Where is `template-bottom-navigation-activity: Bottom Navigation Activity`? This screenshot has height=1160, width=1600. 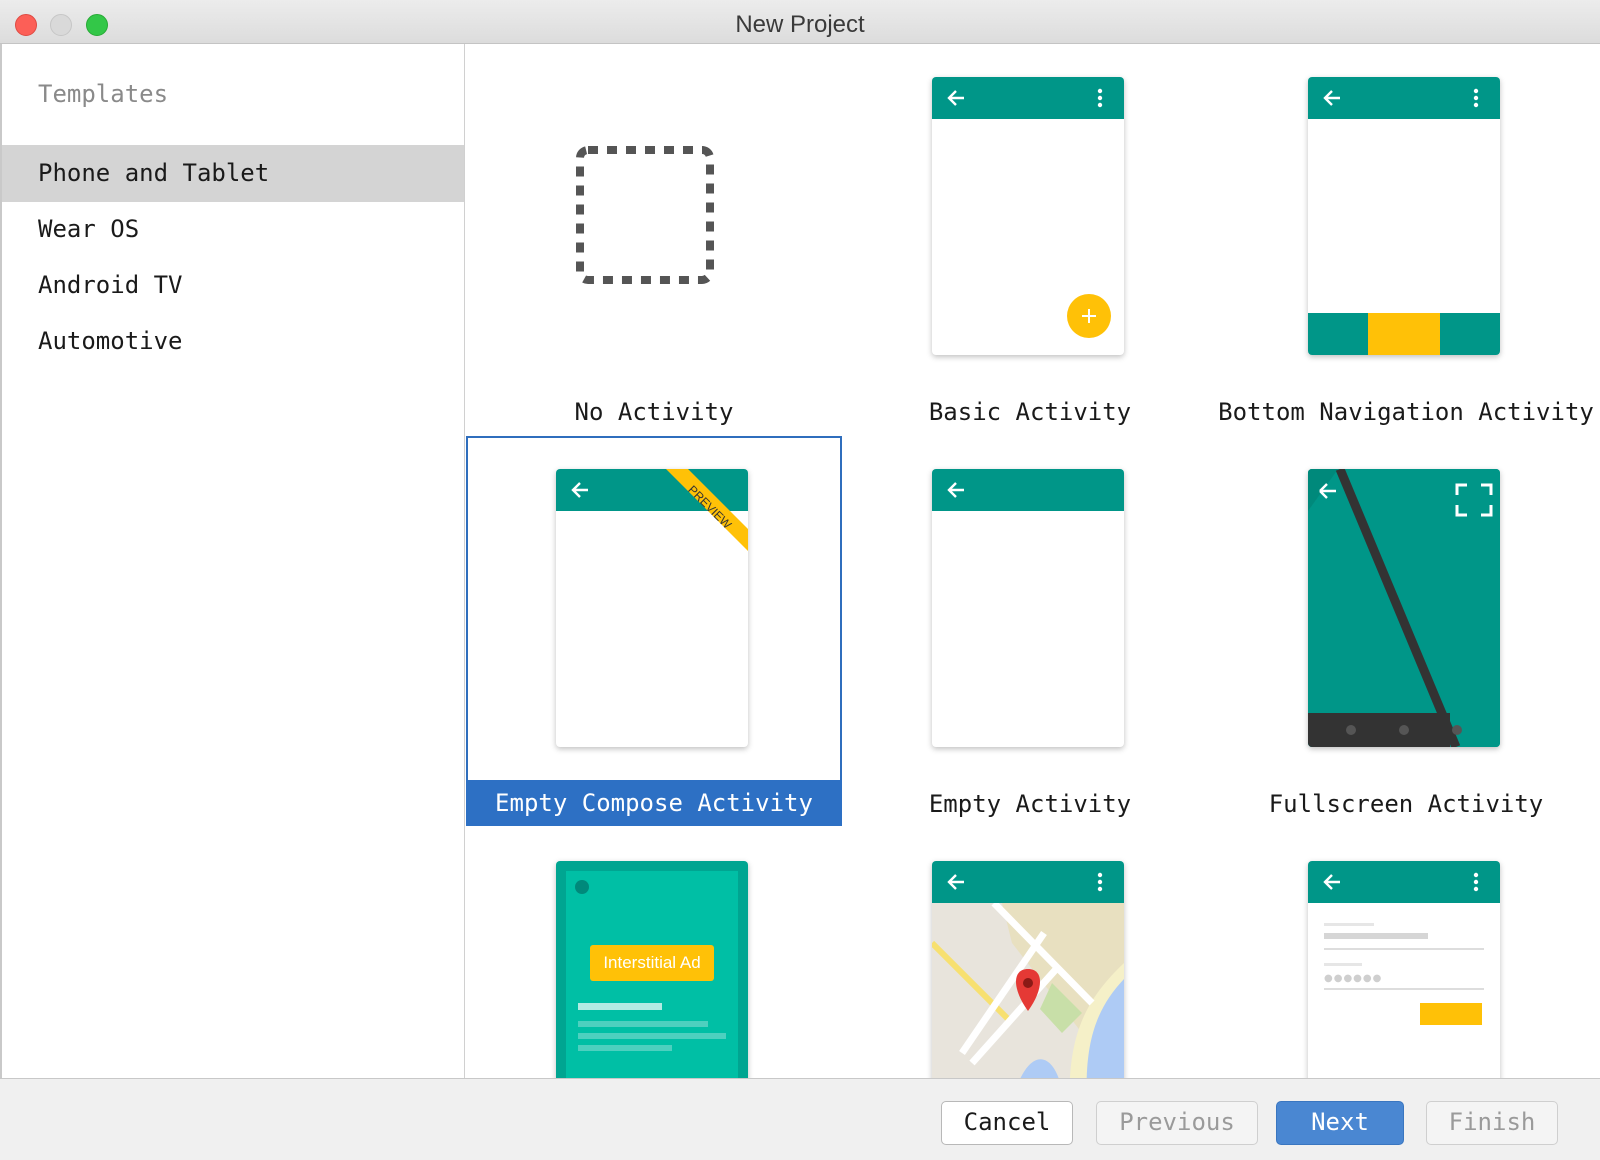
template-bottom-navigation-activity: Bottom Navigation Activity is located at coordinates (1406, 239).